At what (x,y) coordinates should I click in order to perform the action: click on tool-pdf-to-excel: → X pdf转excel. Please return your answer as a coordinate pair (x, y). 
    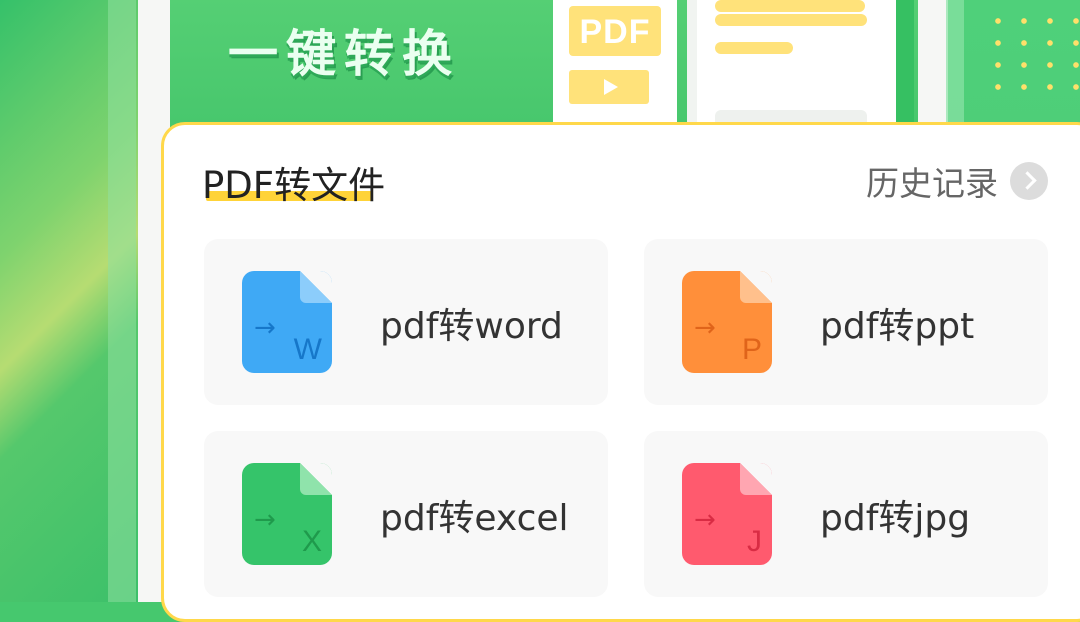
    Looking at the image, I should click on (406, 514).